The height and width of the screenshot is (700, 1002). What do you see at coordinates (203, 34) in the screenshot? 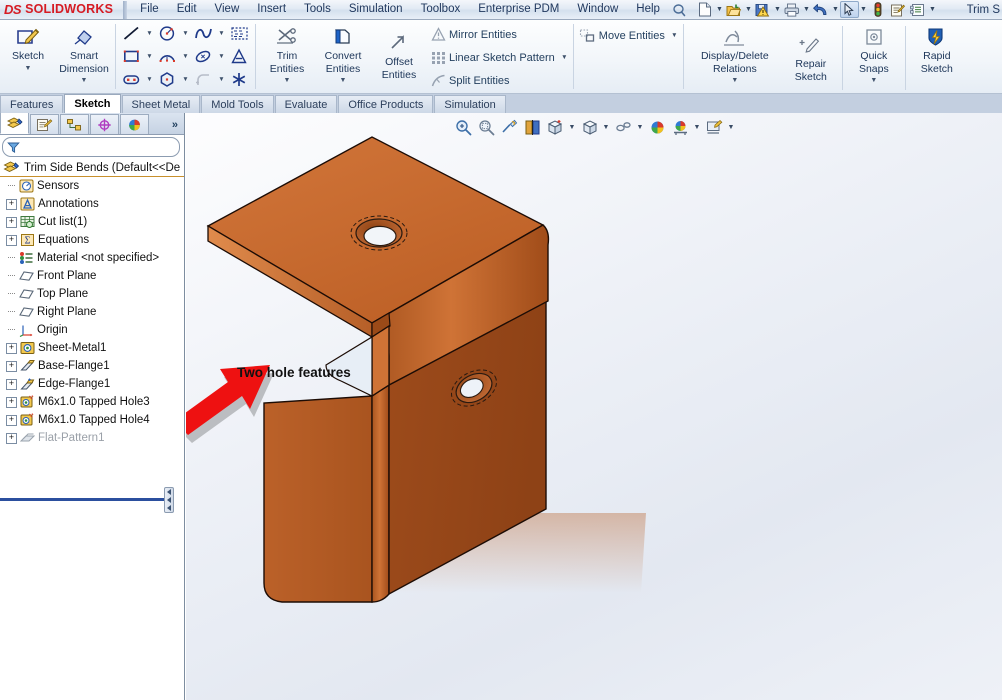
I see `spline-tool` at bounding box center [203, 34].